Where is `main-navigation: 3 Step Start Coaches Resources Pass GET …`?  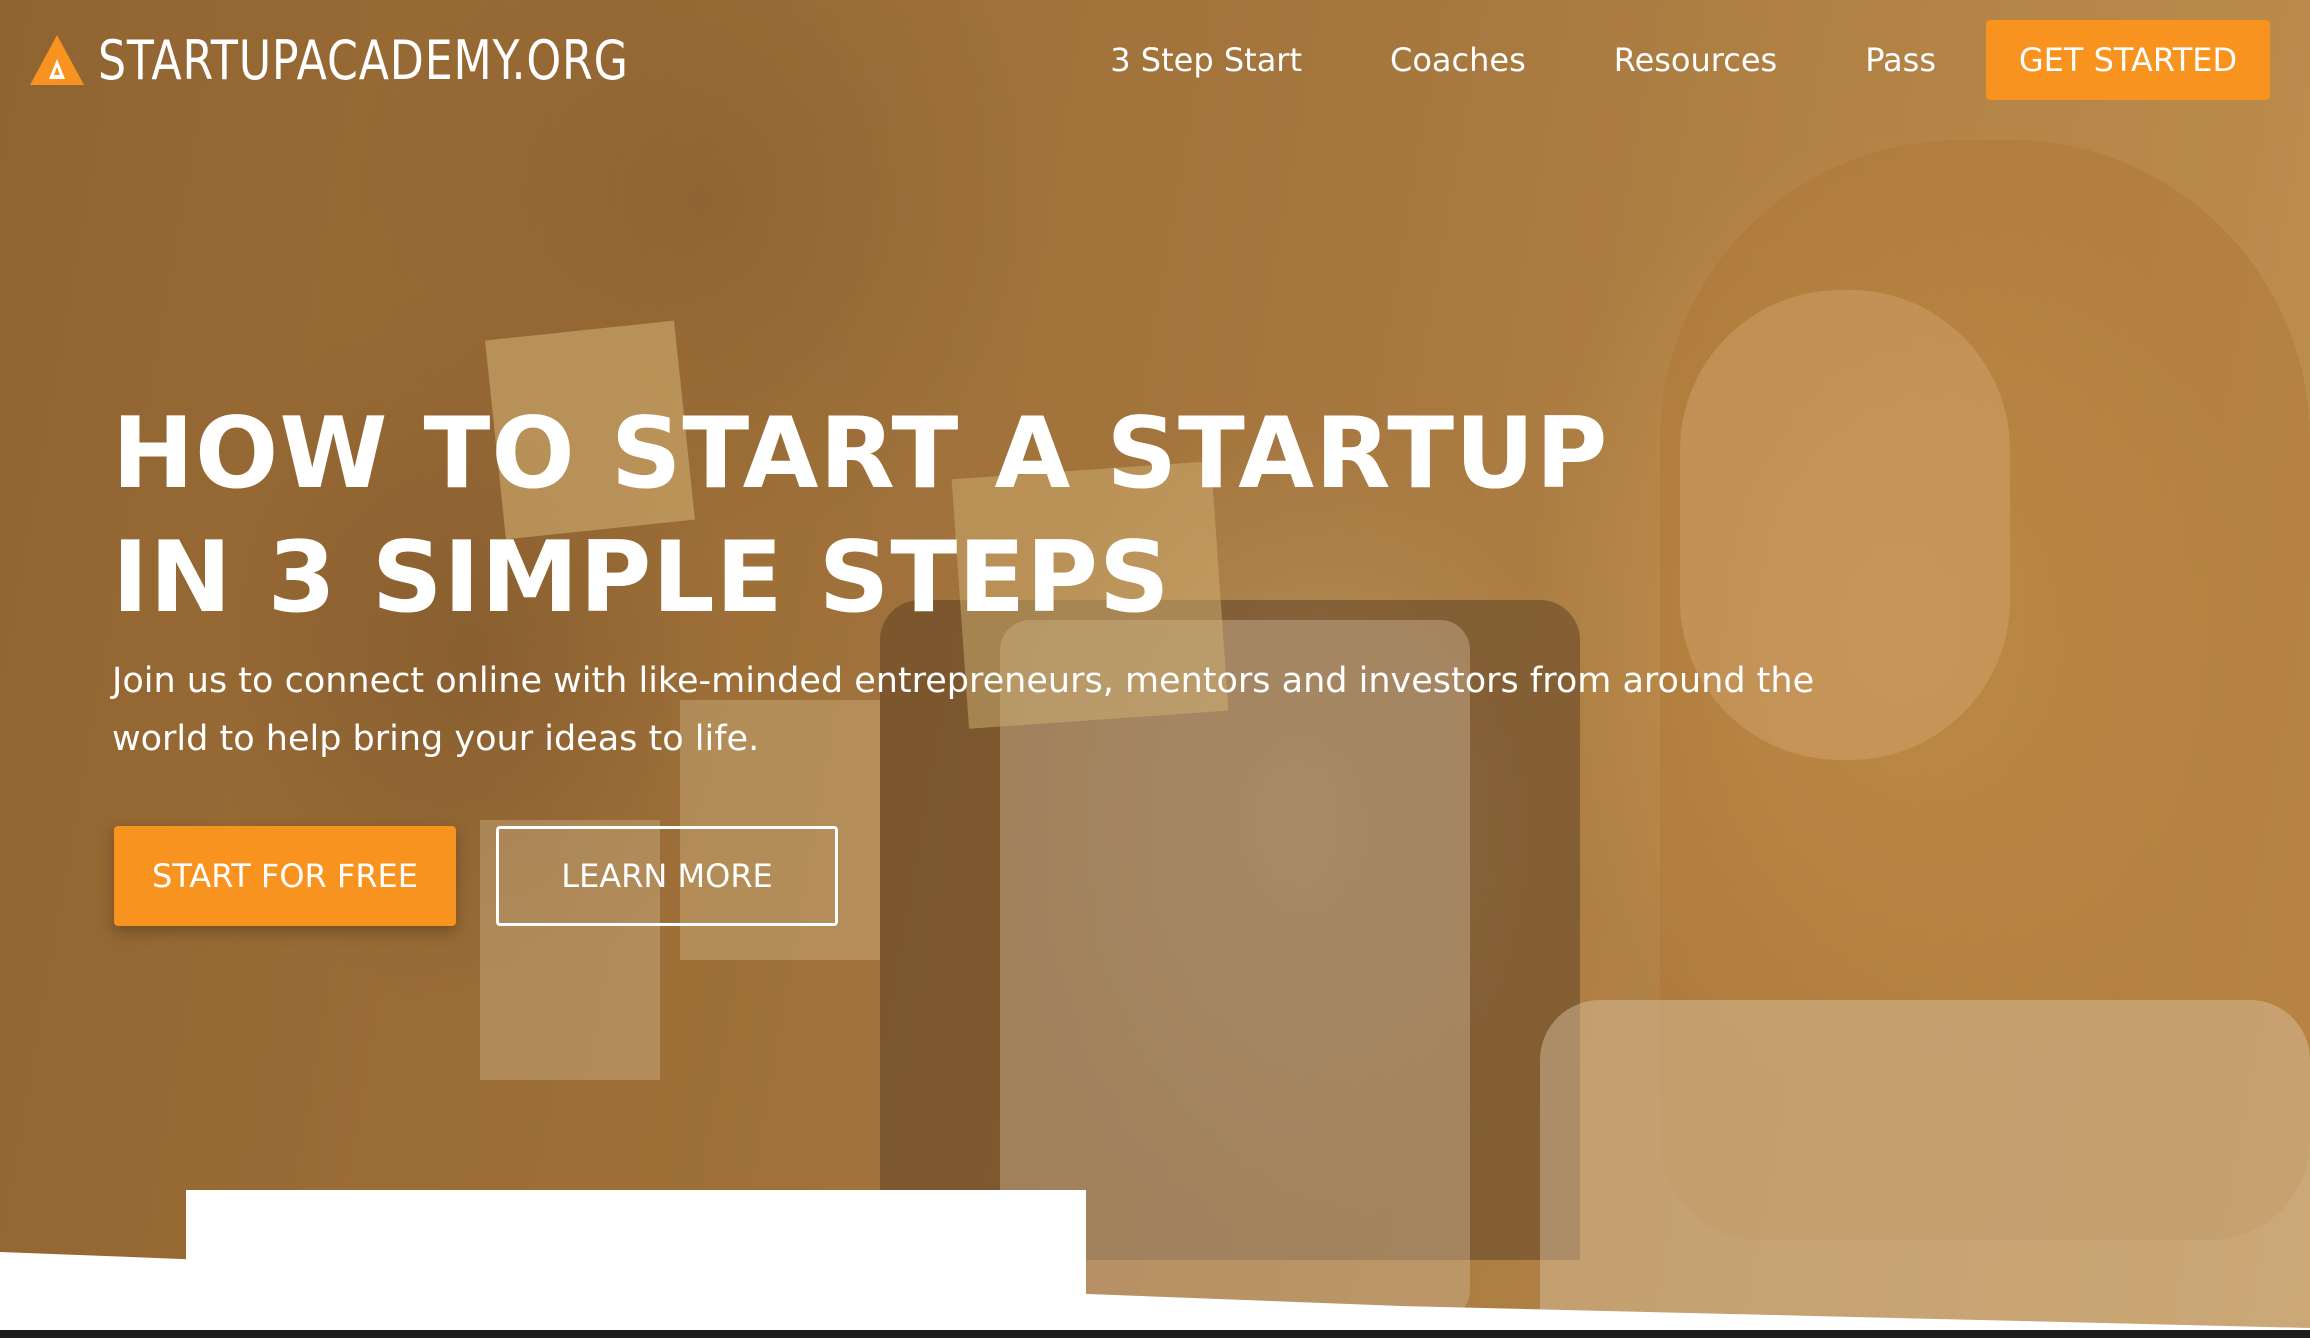 main-navigation: 3 Step Start Coaches Resources Pass GET … is located at coordinates (1690, 60).